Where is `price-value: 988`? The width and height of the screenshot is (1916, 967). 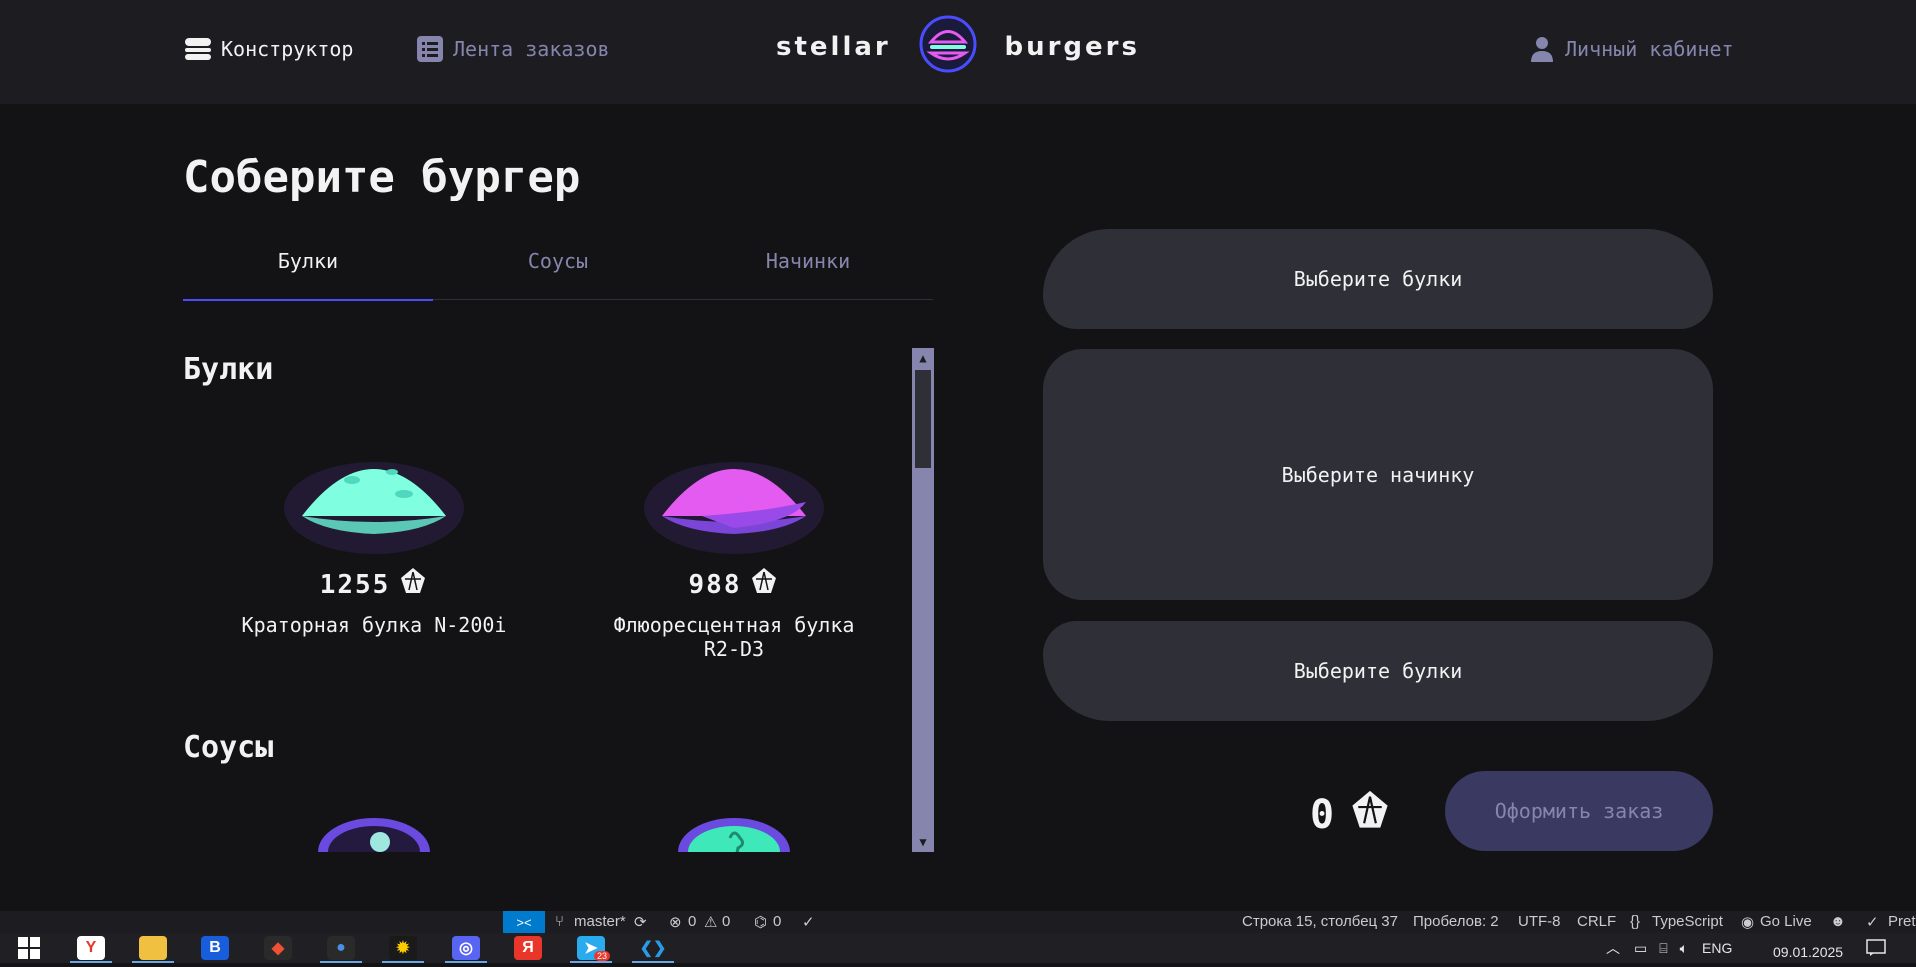
price-value: 988 is located at coordinates (715, 584).